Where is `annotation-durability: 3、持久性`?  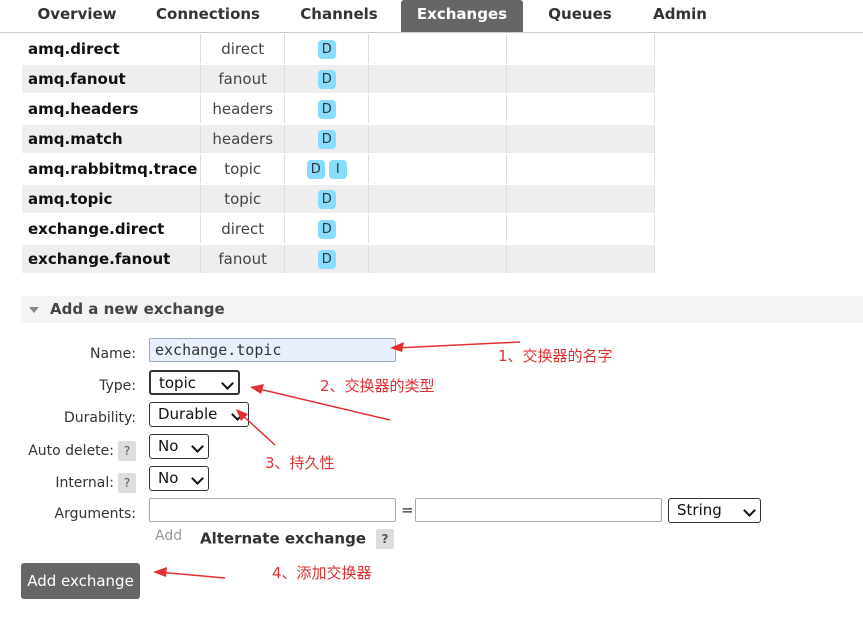
annotation-durability: 3、持久性 is located at coordinates (300, 463).